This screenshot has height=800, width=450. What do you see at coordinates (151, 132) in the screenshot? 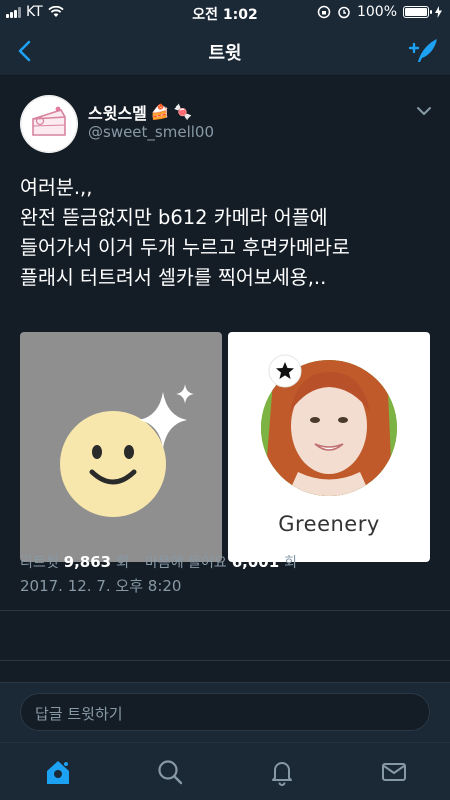
I see `username: @sweet_smell00` at bounding box center [151, 132].